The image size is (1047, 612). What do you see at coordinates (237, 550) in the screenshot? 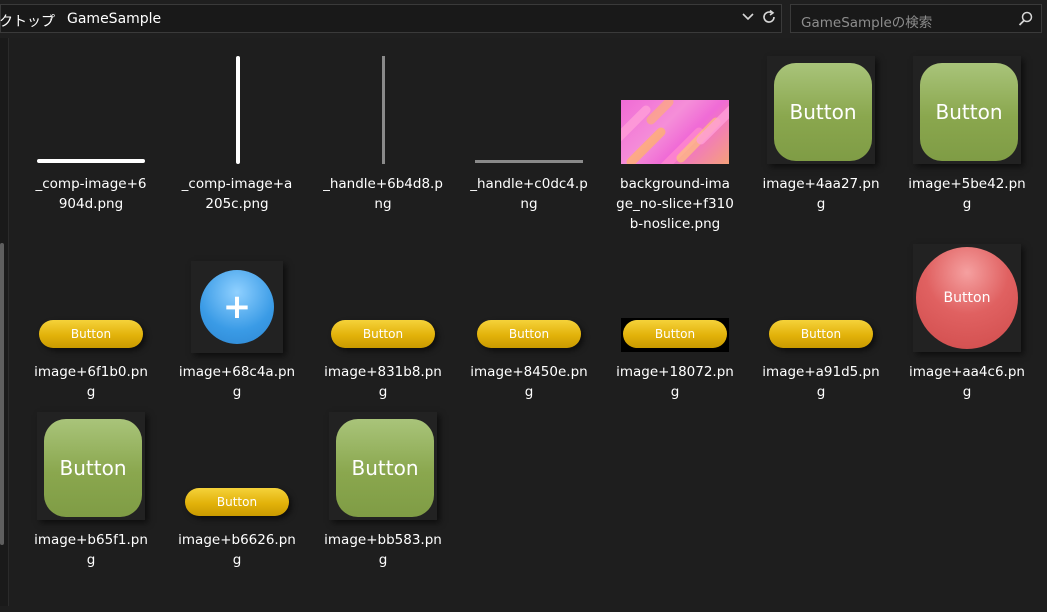
I see `file-name: image+b6626.pn g` at bounding box center [237, 550].